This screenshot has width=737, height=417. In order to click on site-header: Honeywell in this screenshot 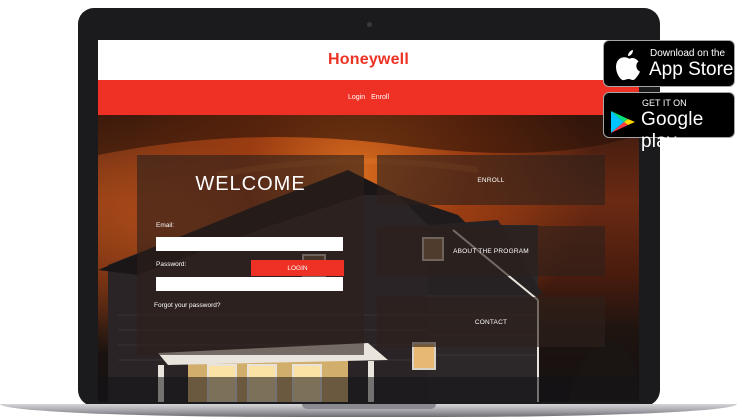, I will do `click(368, 60)`.